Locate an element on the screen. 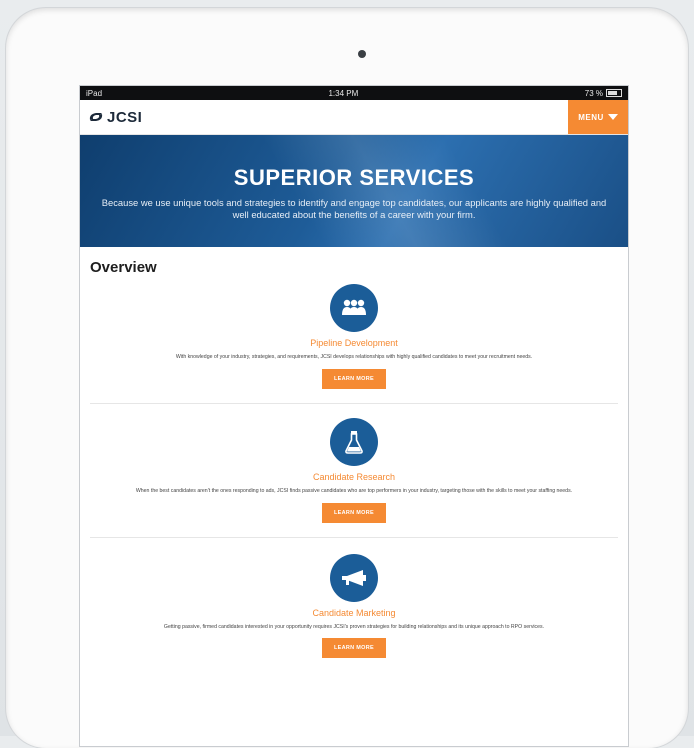 This screenshot has height=748, width=694. chevron-down-icon is located at coordinates (612, 117).